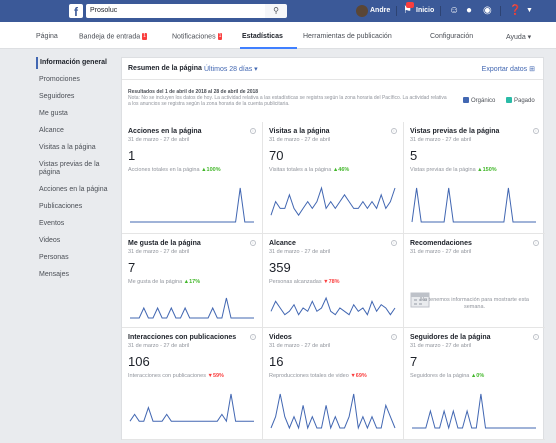 The height and width of the screenshot is (443, 556). Describe the element at coordinates (75, 114) in the screenshot. I see `sidebar-item-likes: Me gusta` at that location.